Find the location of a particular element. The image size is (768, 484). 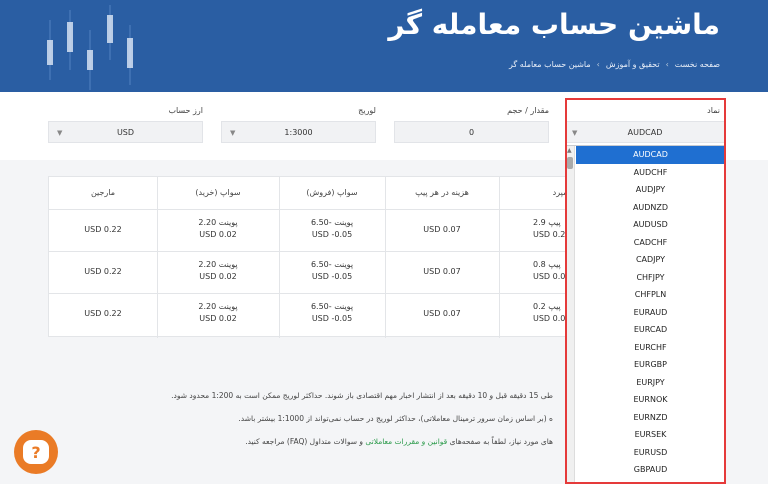

chart-decoration is located at coordinates (90, 47).